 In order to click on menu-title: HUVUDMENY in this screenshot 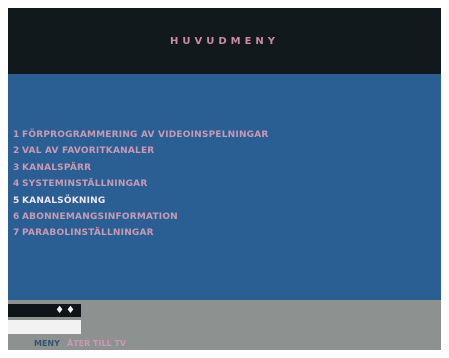, I will do `click(224, 41)`.